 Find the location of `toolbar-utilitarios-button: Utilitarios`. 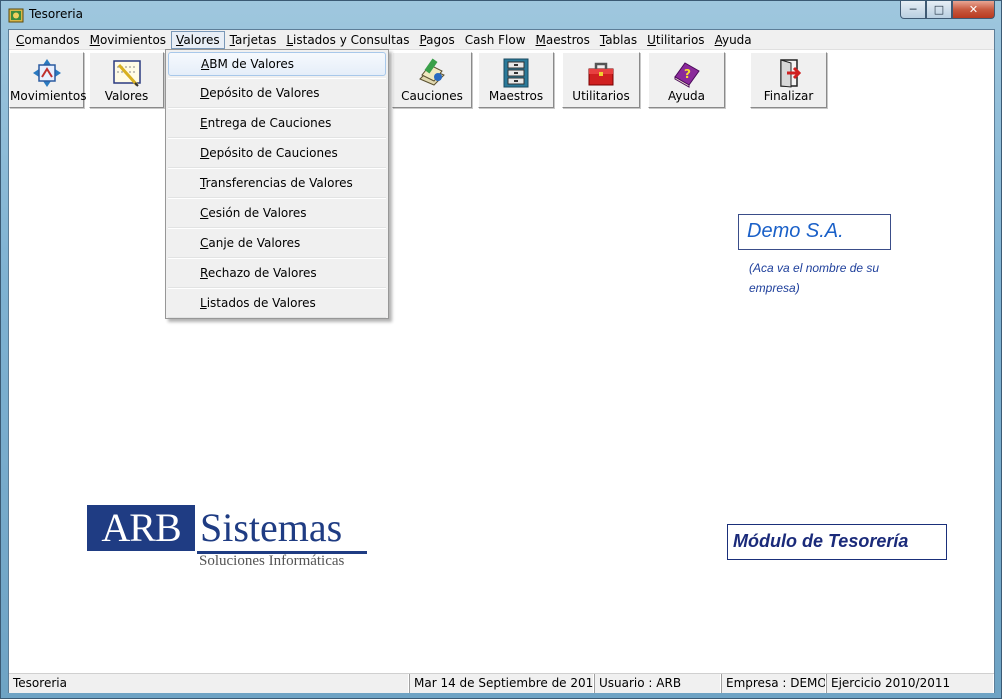

toolbar-utilitarios-button: Utilitarios is located at coordinates (601, 80).